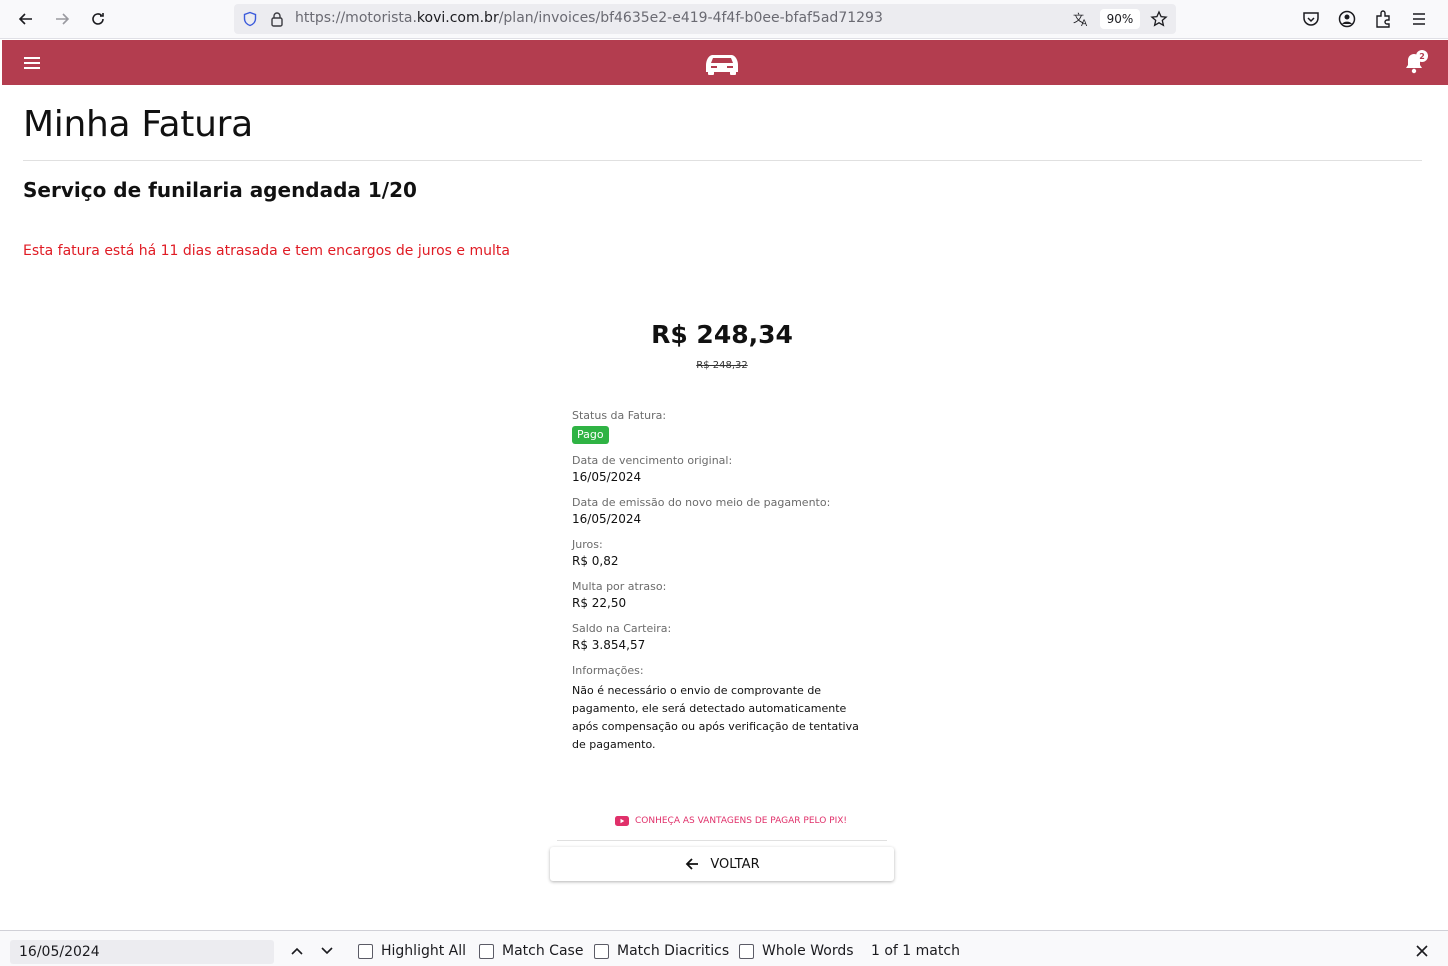  Describe the element at coordinates (542, 951) in the screenshot. I see `match-case-label: Match Case` at that location.